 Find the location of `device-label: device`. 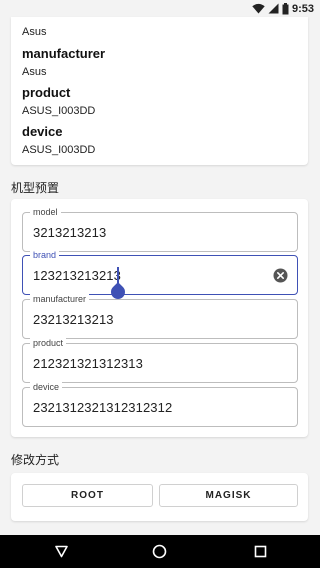

device-label: device is located at coordinates (46, 387).